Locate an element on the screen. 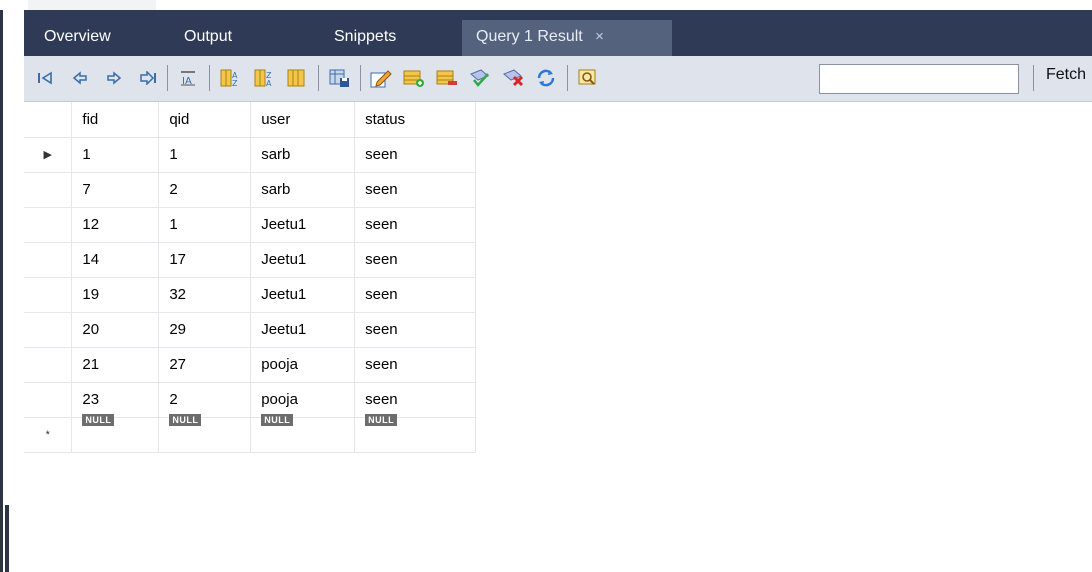 This screenshot has height=572, width=1092. close-icon: × is located at coordinates (599, 36).